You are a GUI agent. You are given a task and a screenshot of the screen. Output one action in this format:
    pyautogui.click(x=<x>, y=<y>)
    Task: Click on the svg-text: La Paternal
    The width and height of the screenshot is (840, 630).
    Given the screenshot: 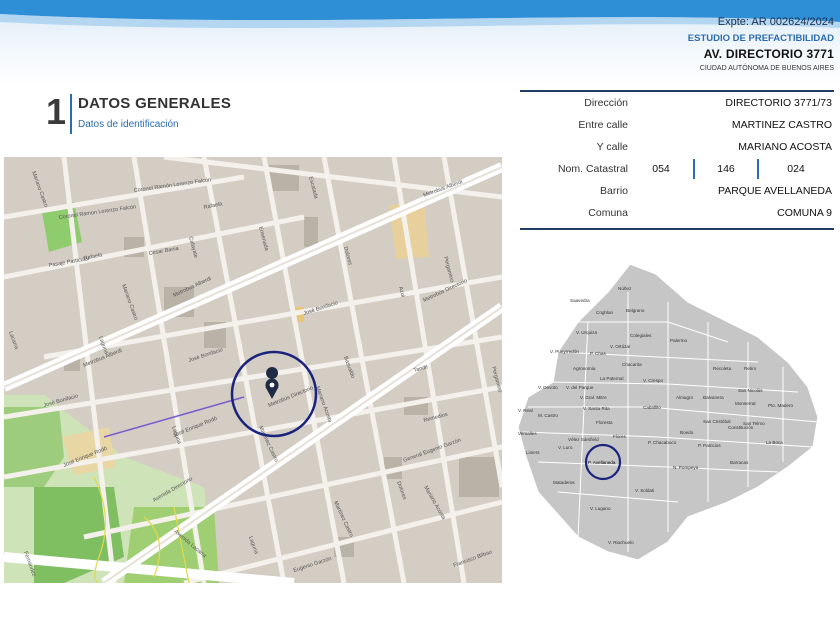 What is the action you would take?
    pyautogui.click(x=612, y=378)
    